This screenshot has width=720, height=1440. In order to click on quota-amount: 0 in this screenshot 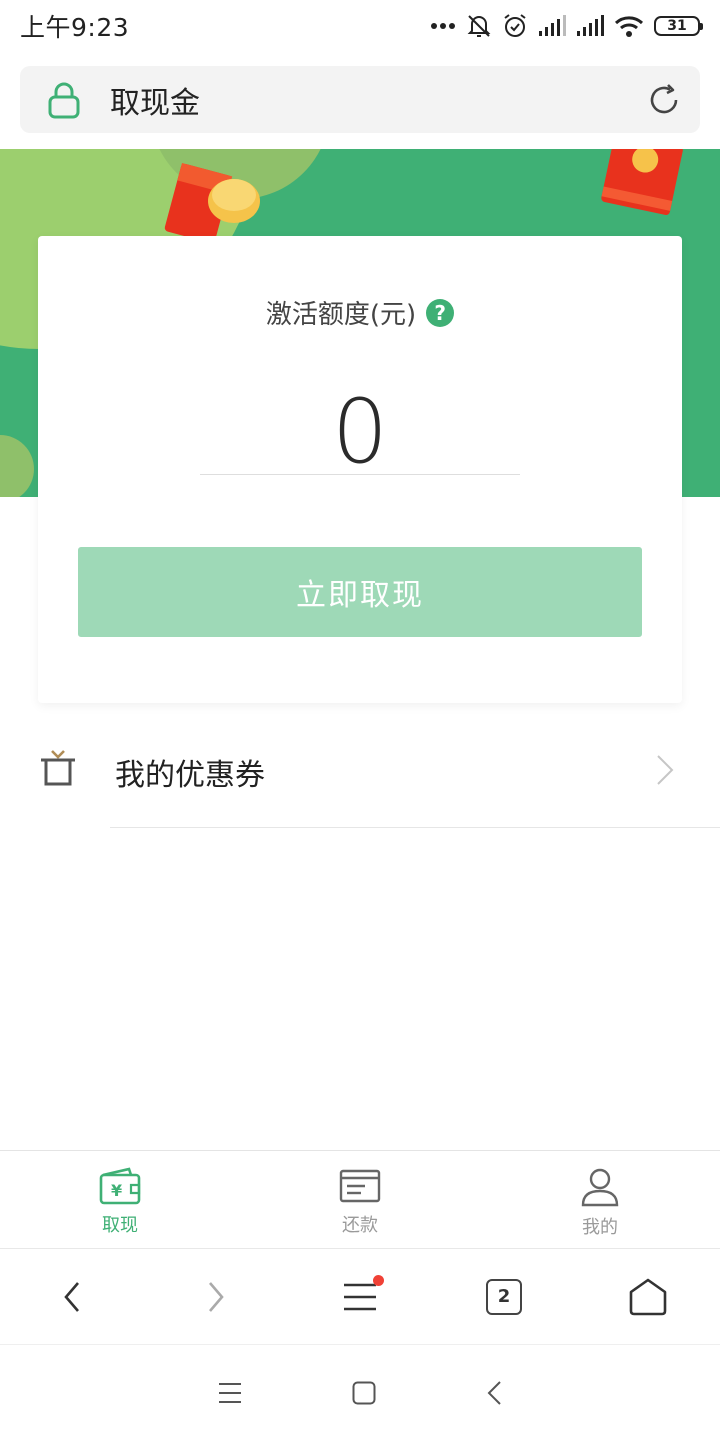, I will do `click(360, 431)`.